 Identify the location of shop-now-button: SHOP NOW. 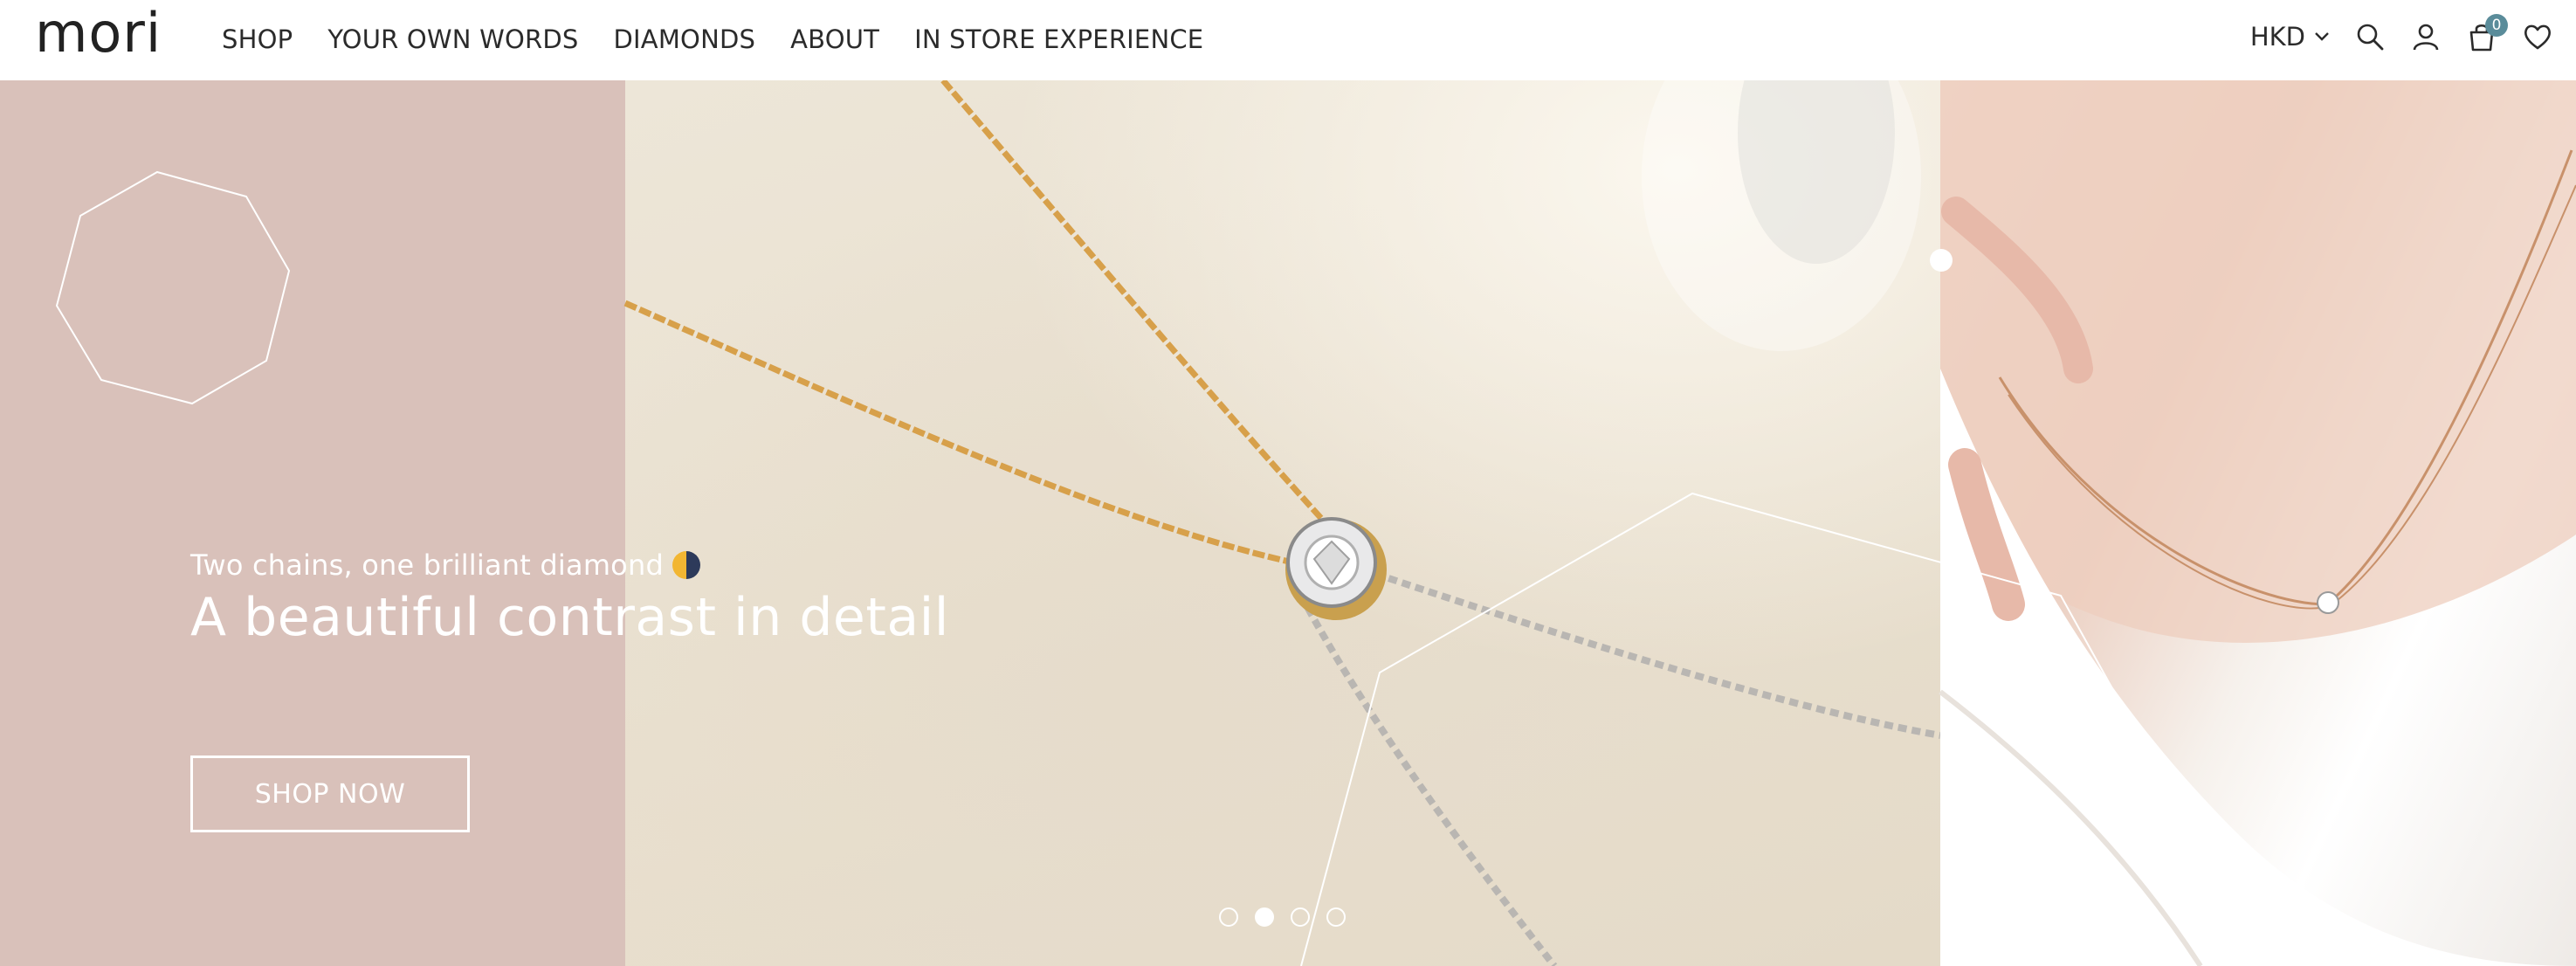
(330, 794).